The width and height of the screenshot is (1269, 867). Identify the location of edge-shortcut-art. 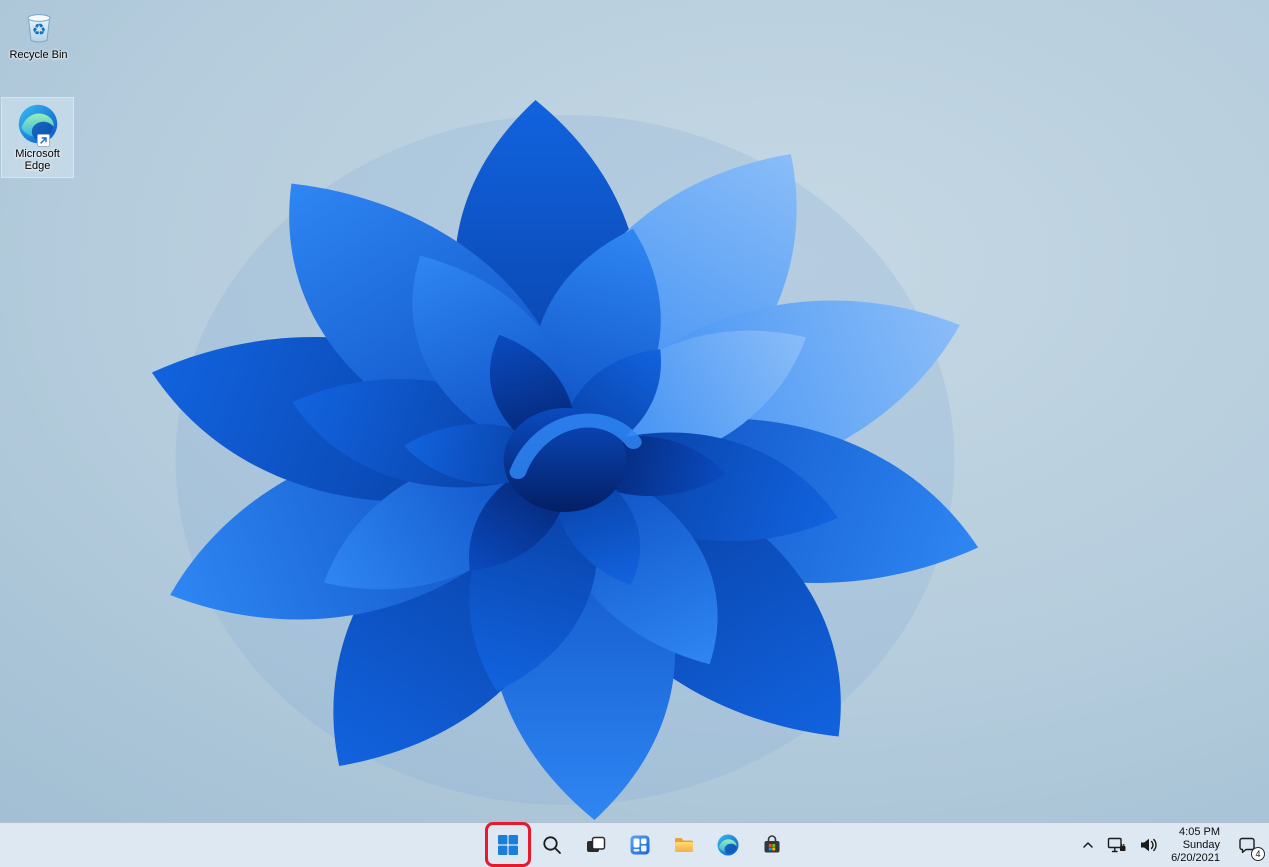
(37, 124).